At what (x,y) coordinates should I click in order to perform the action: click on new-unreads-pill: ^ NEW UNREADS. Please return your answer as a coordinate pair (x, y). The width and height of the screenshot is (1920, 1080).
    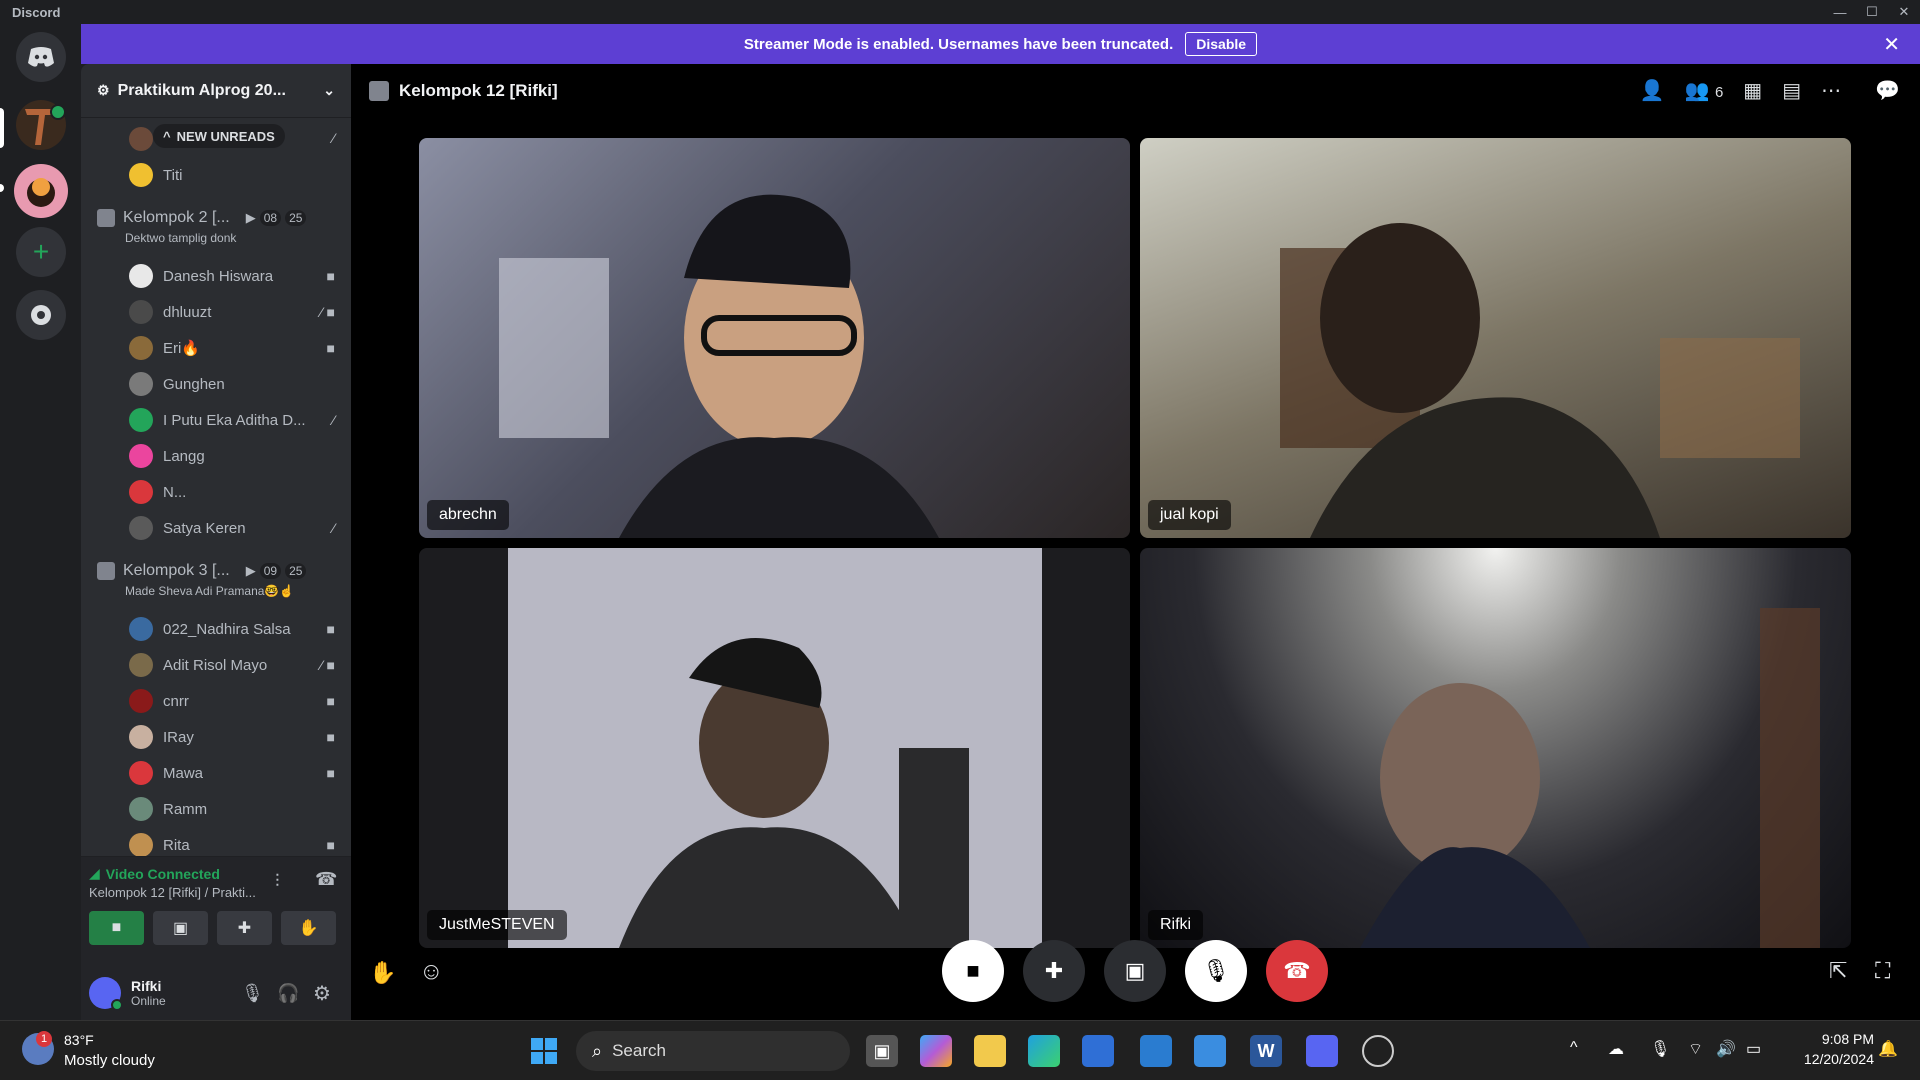
    Looking at the image, I should click on (219, 136).